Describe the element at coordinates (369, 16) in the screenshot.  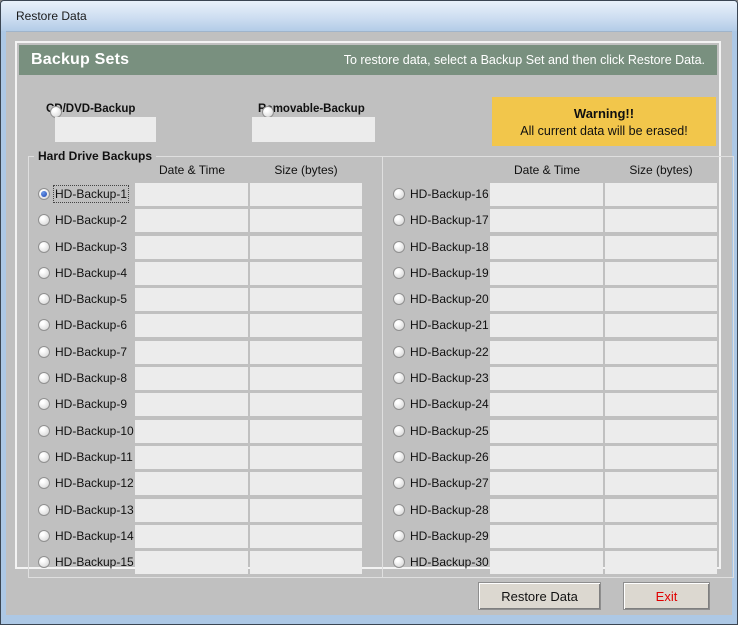
I see `titlebar: Restore Data` at that location.